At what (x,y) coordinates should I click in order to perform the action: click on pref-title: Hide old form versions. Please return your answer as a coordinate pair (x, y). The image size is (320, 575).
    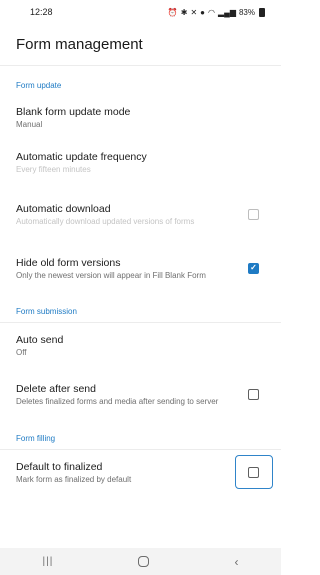
    Looking at the image, I should click on (68, 262).